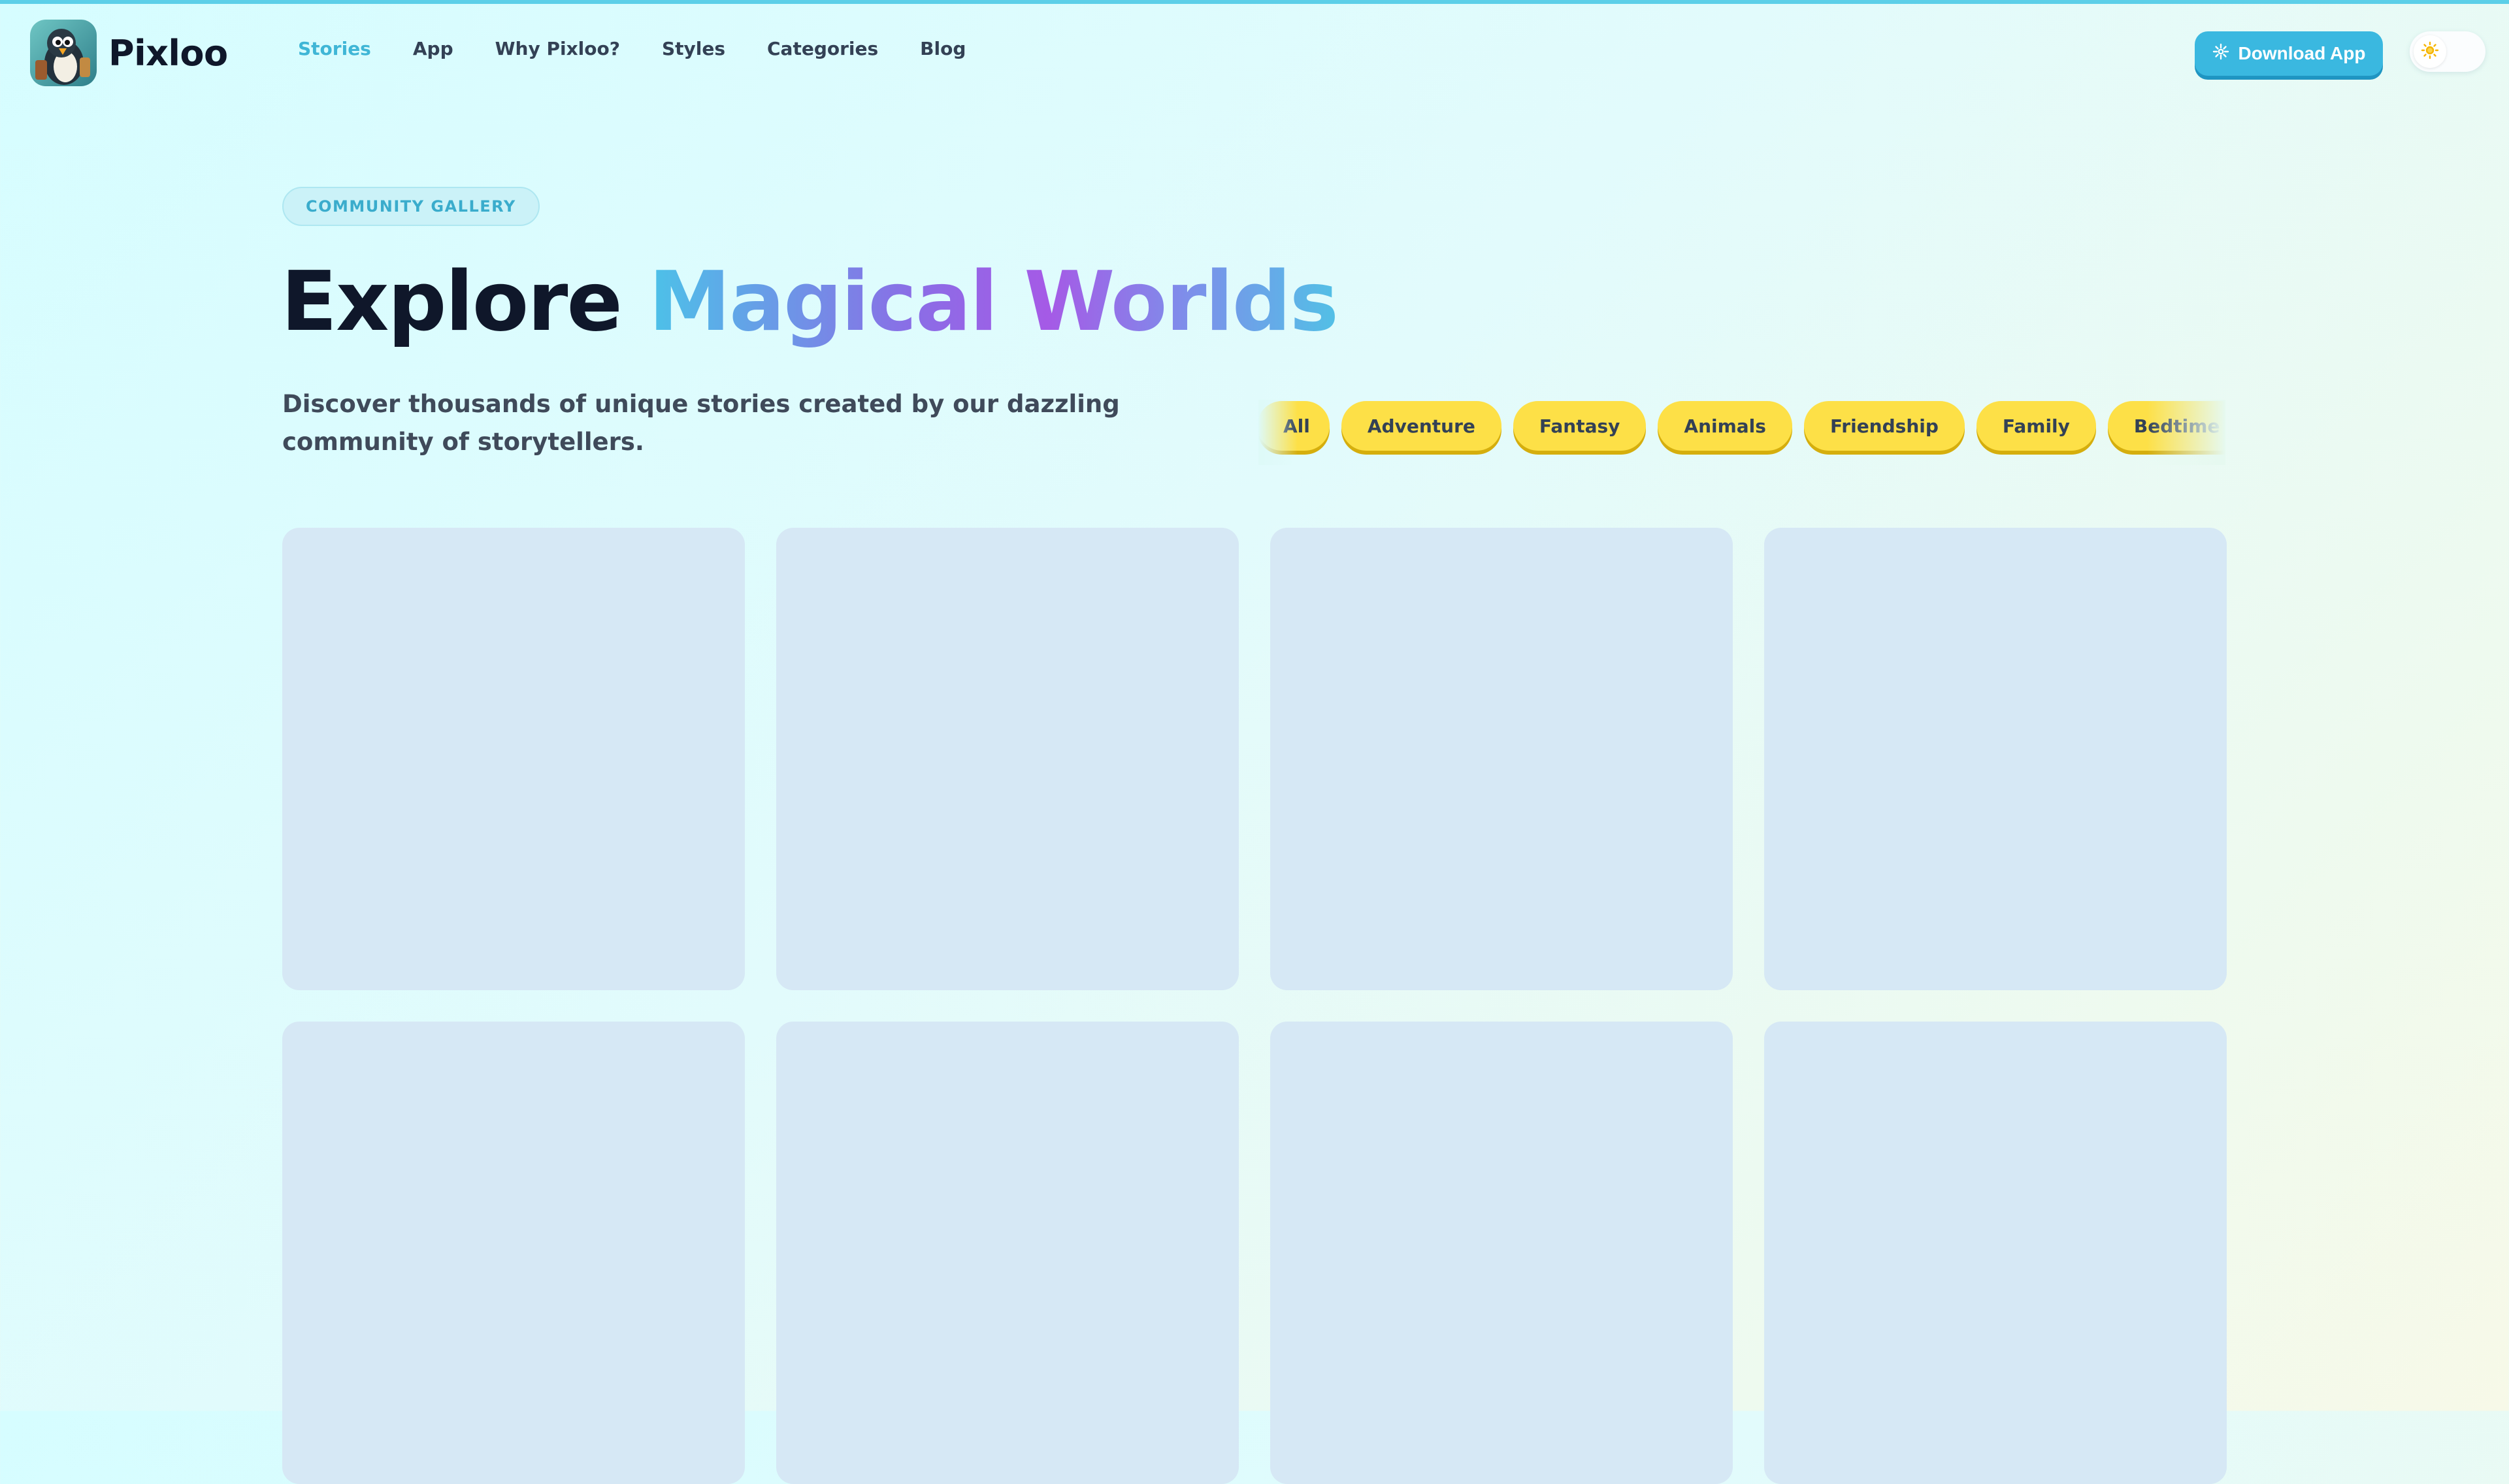 Image resolution: width=2509 pixels, height=1484 pixels. I want to click on title-plain: Explore, so click(465, 301).